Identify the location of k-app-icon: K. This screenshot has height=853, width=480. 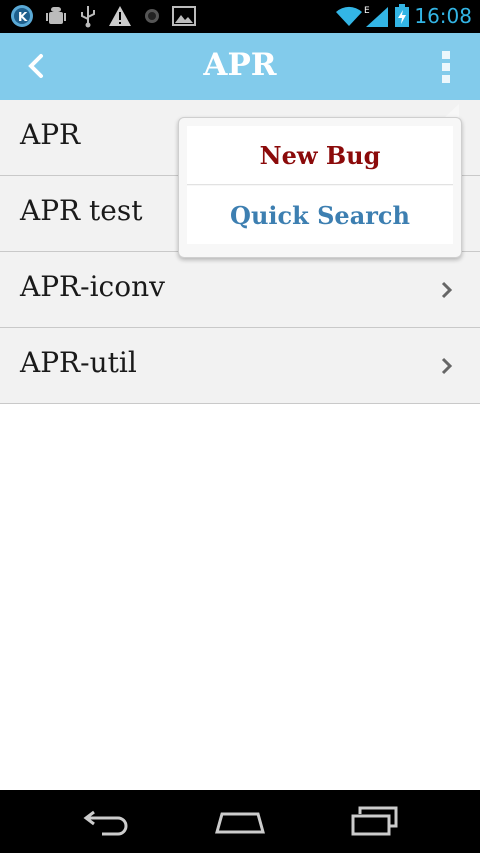
(22, 16).